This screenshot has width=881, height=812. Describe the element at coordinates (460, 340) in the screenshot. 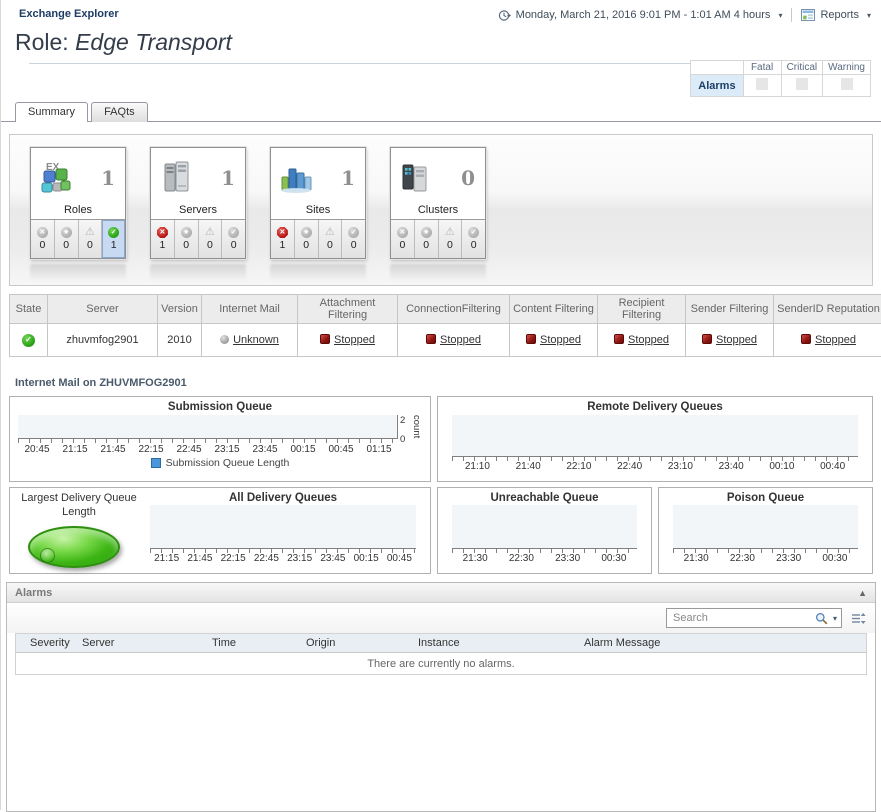

I see `connection-filtering-link: Stopped` at that location.